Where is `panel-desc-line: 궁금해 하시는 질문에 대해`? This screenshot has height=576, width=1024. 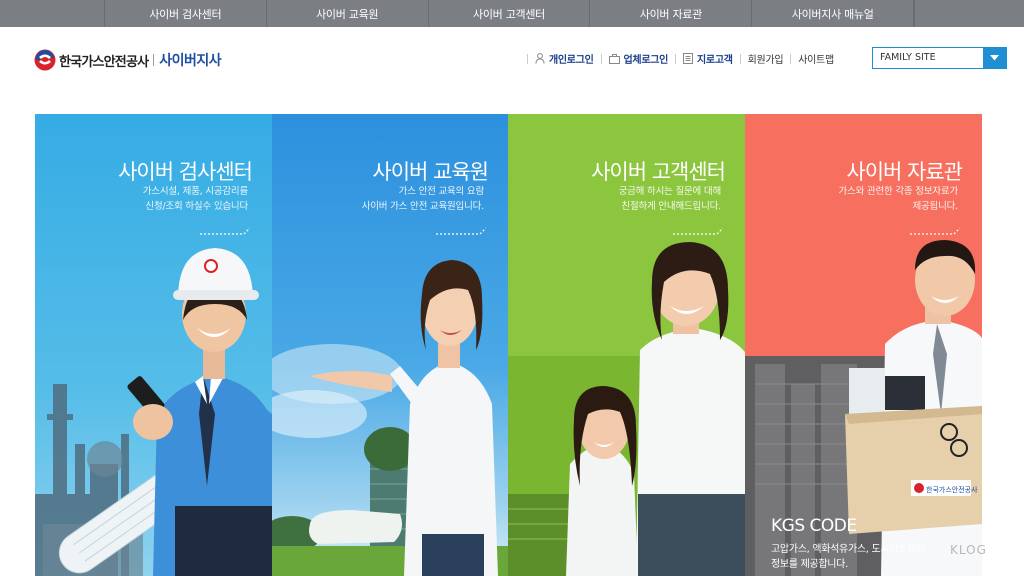 panel-desc-line: 궁금해 하시는 질문에 대해 is located at coordinates (670, 191).